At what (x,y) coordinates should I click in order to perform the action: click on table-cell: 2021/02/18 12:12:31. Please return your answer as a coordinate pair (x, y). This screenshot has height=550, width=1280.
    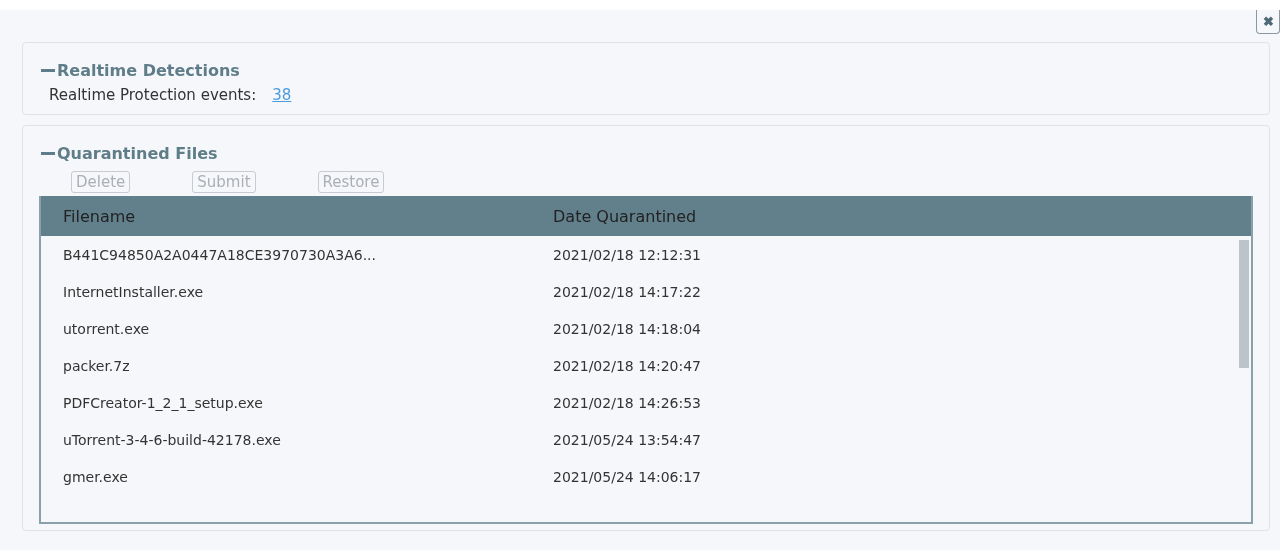
    Looking at the image, I should click on (627, 254).